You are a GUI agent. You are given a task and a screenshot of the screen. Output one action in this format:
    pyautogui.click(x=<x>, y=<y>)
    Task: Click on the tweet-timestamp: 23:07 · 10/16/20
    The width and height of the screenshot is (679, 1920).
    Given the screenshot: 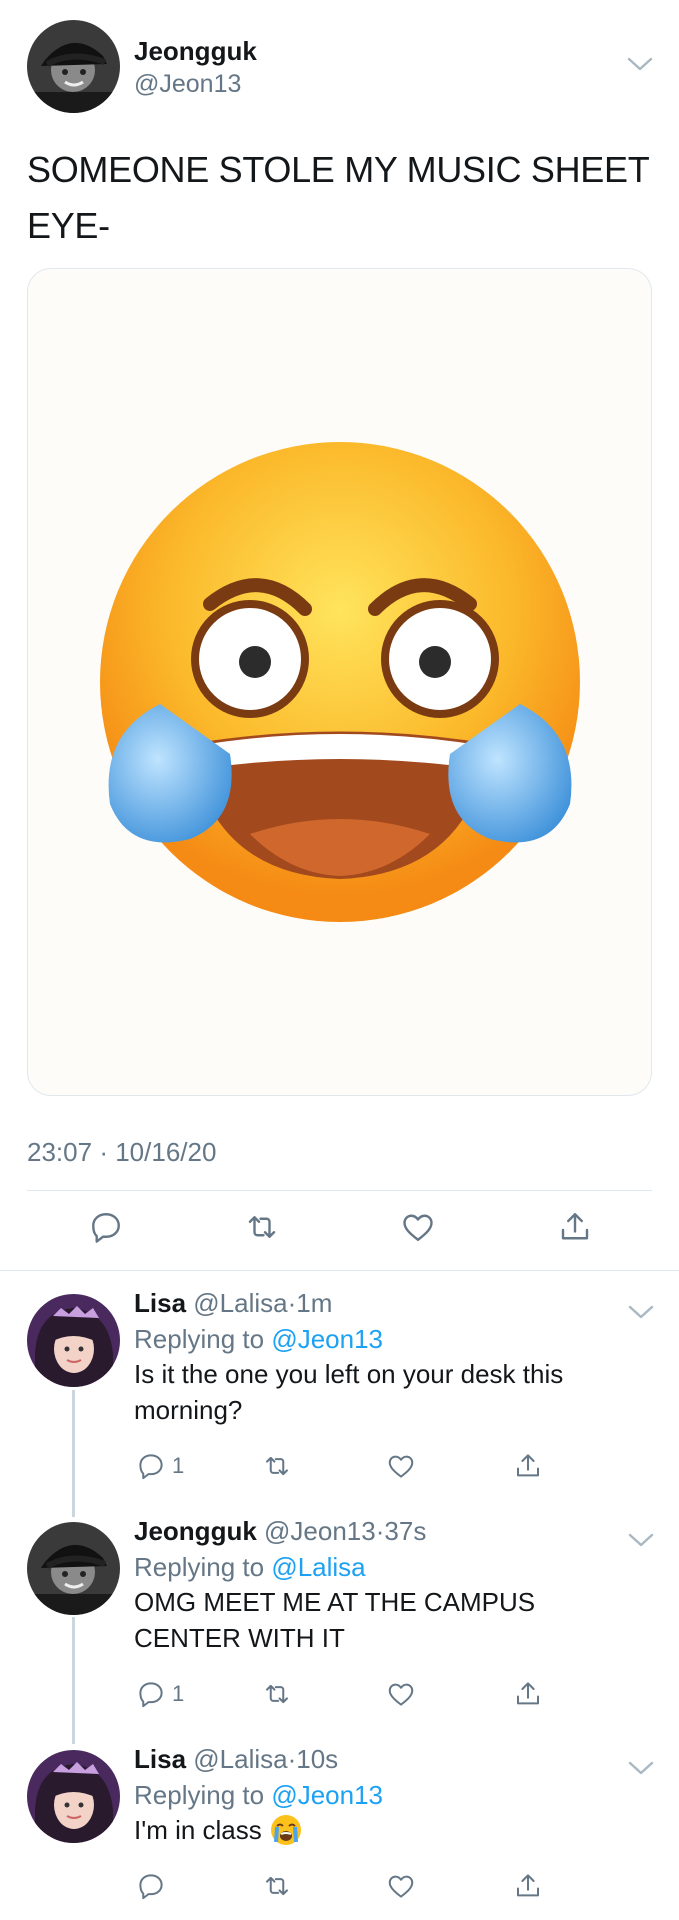 What is the action you would take?
    pyautogui.click(x=121, y=1152)
    